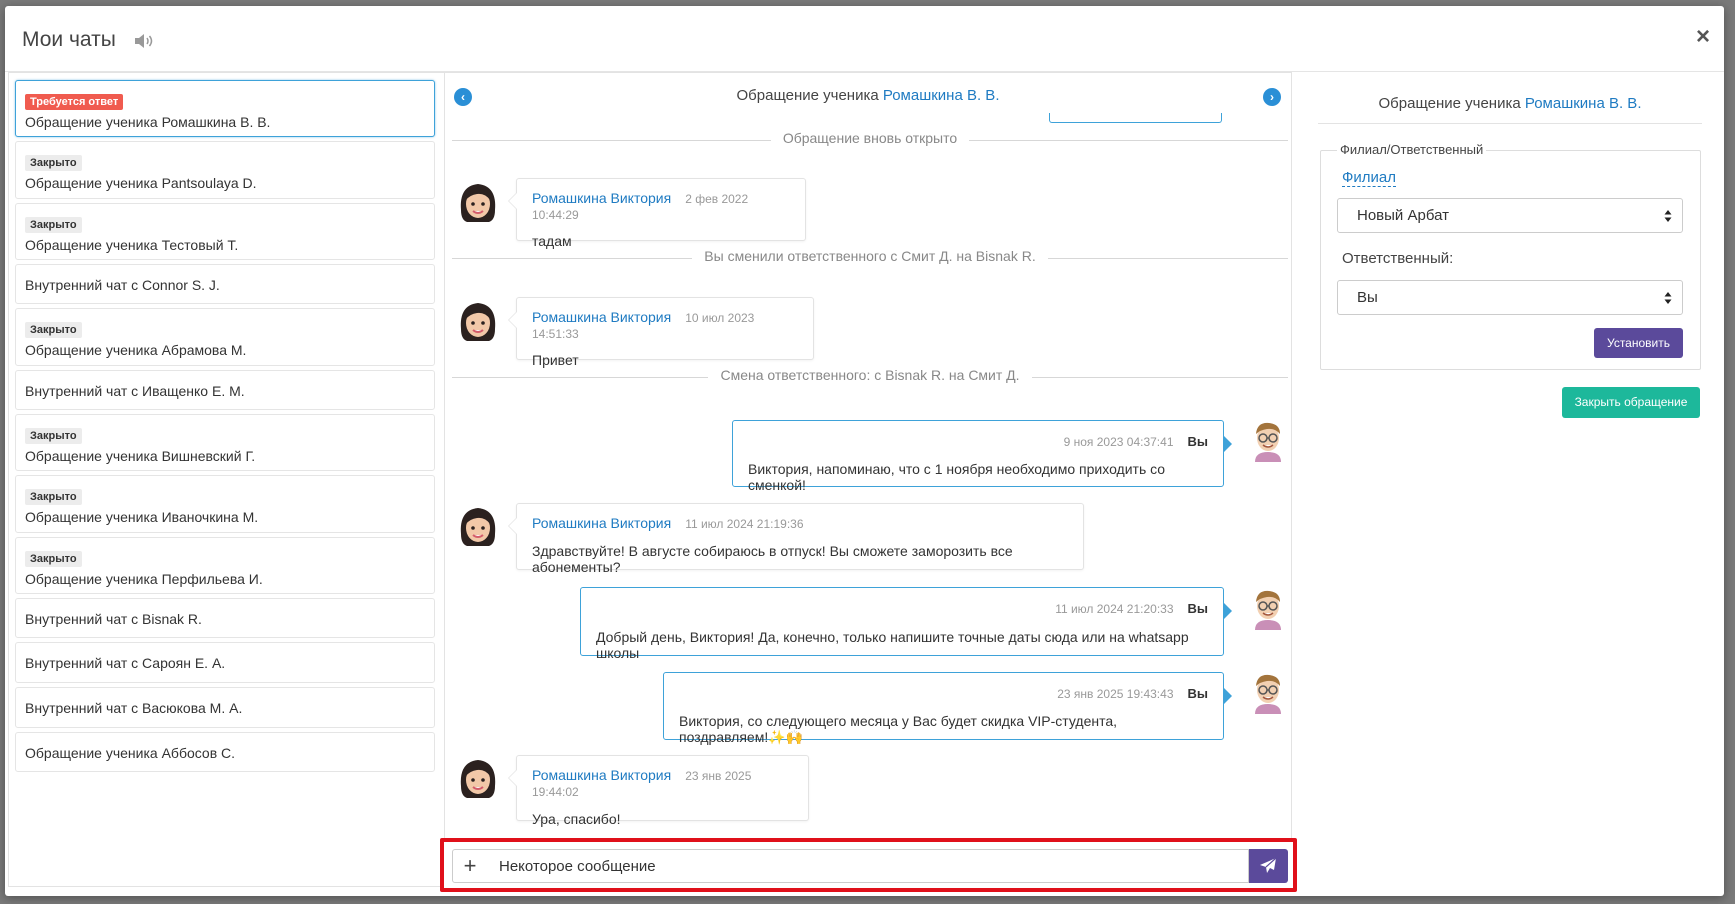 The width and height of the screenshot is (1735, 904). What do you see at coordinates (1510, 297) in the screenshot?
I see `responsible-select: Вы` at bounding box center [1510, 297].